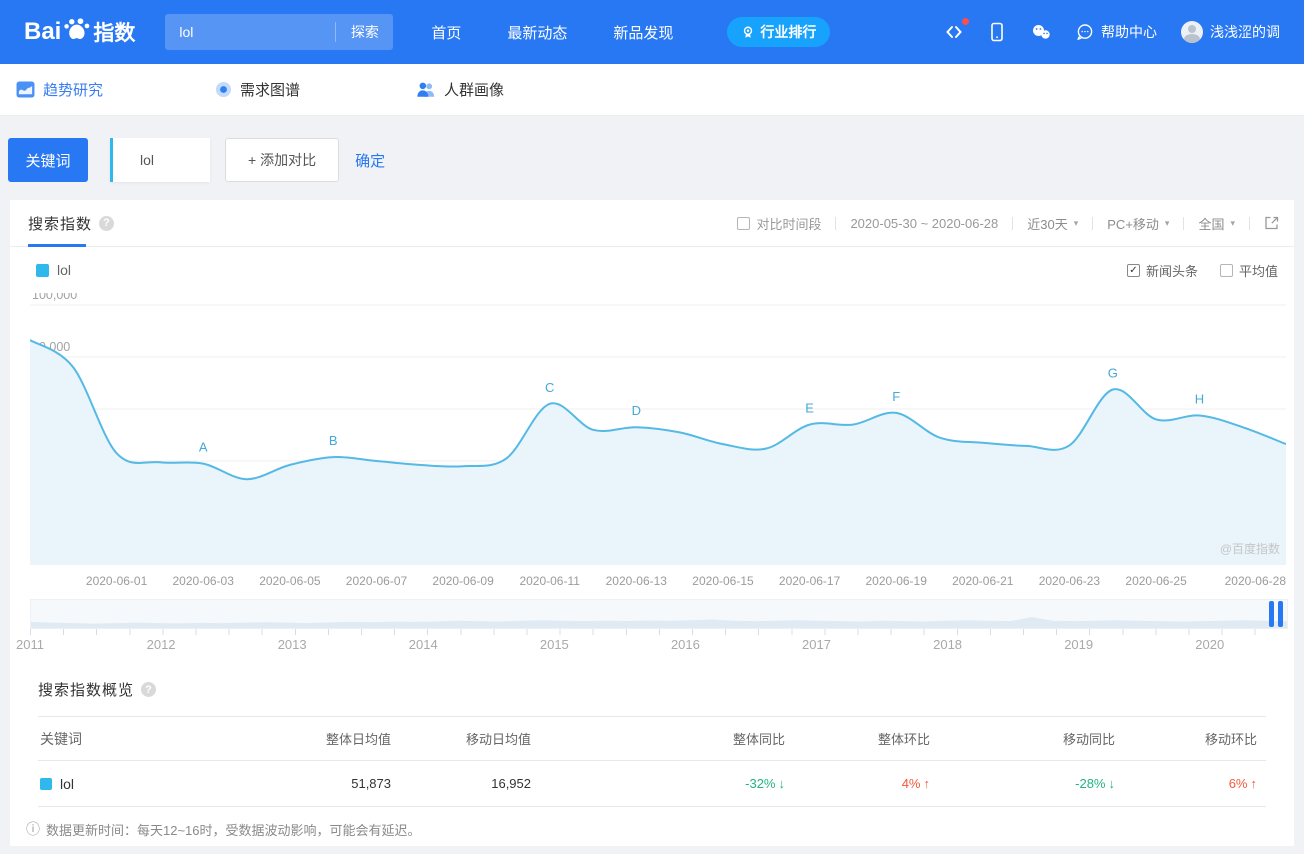 The width and height of the screenshot is (1304, 854). Describe the element at coordinates (463, 581) in the screenshot. I see `svg-text: 2020-06-09` at that location.